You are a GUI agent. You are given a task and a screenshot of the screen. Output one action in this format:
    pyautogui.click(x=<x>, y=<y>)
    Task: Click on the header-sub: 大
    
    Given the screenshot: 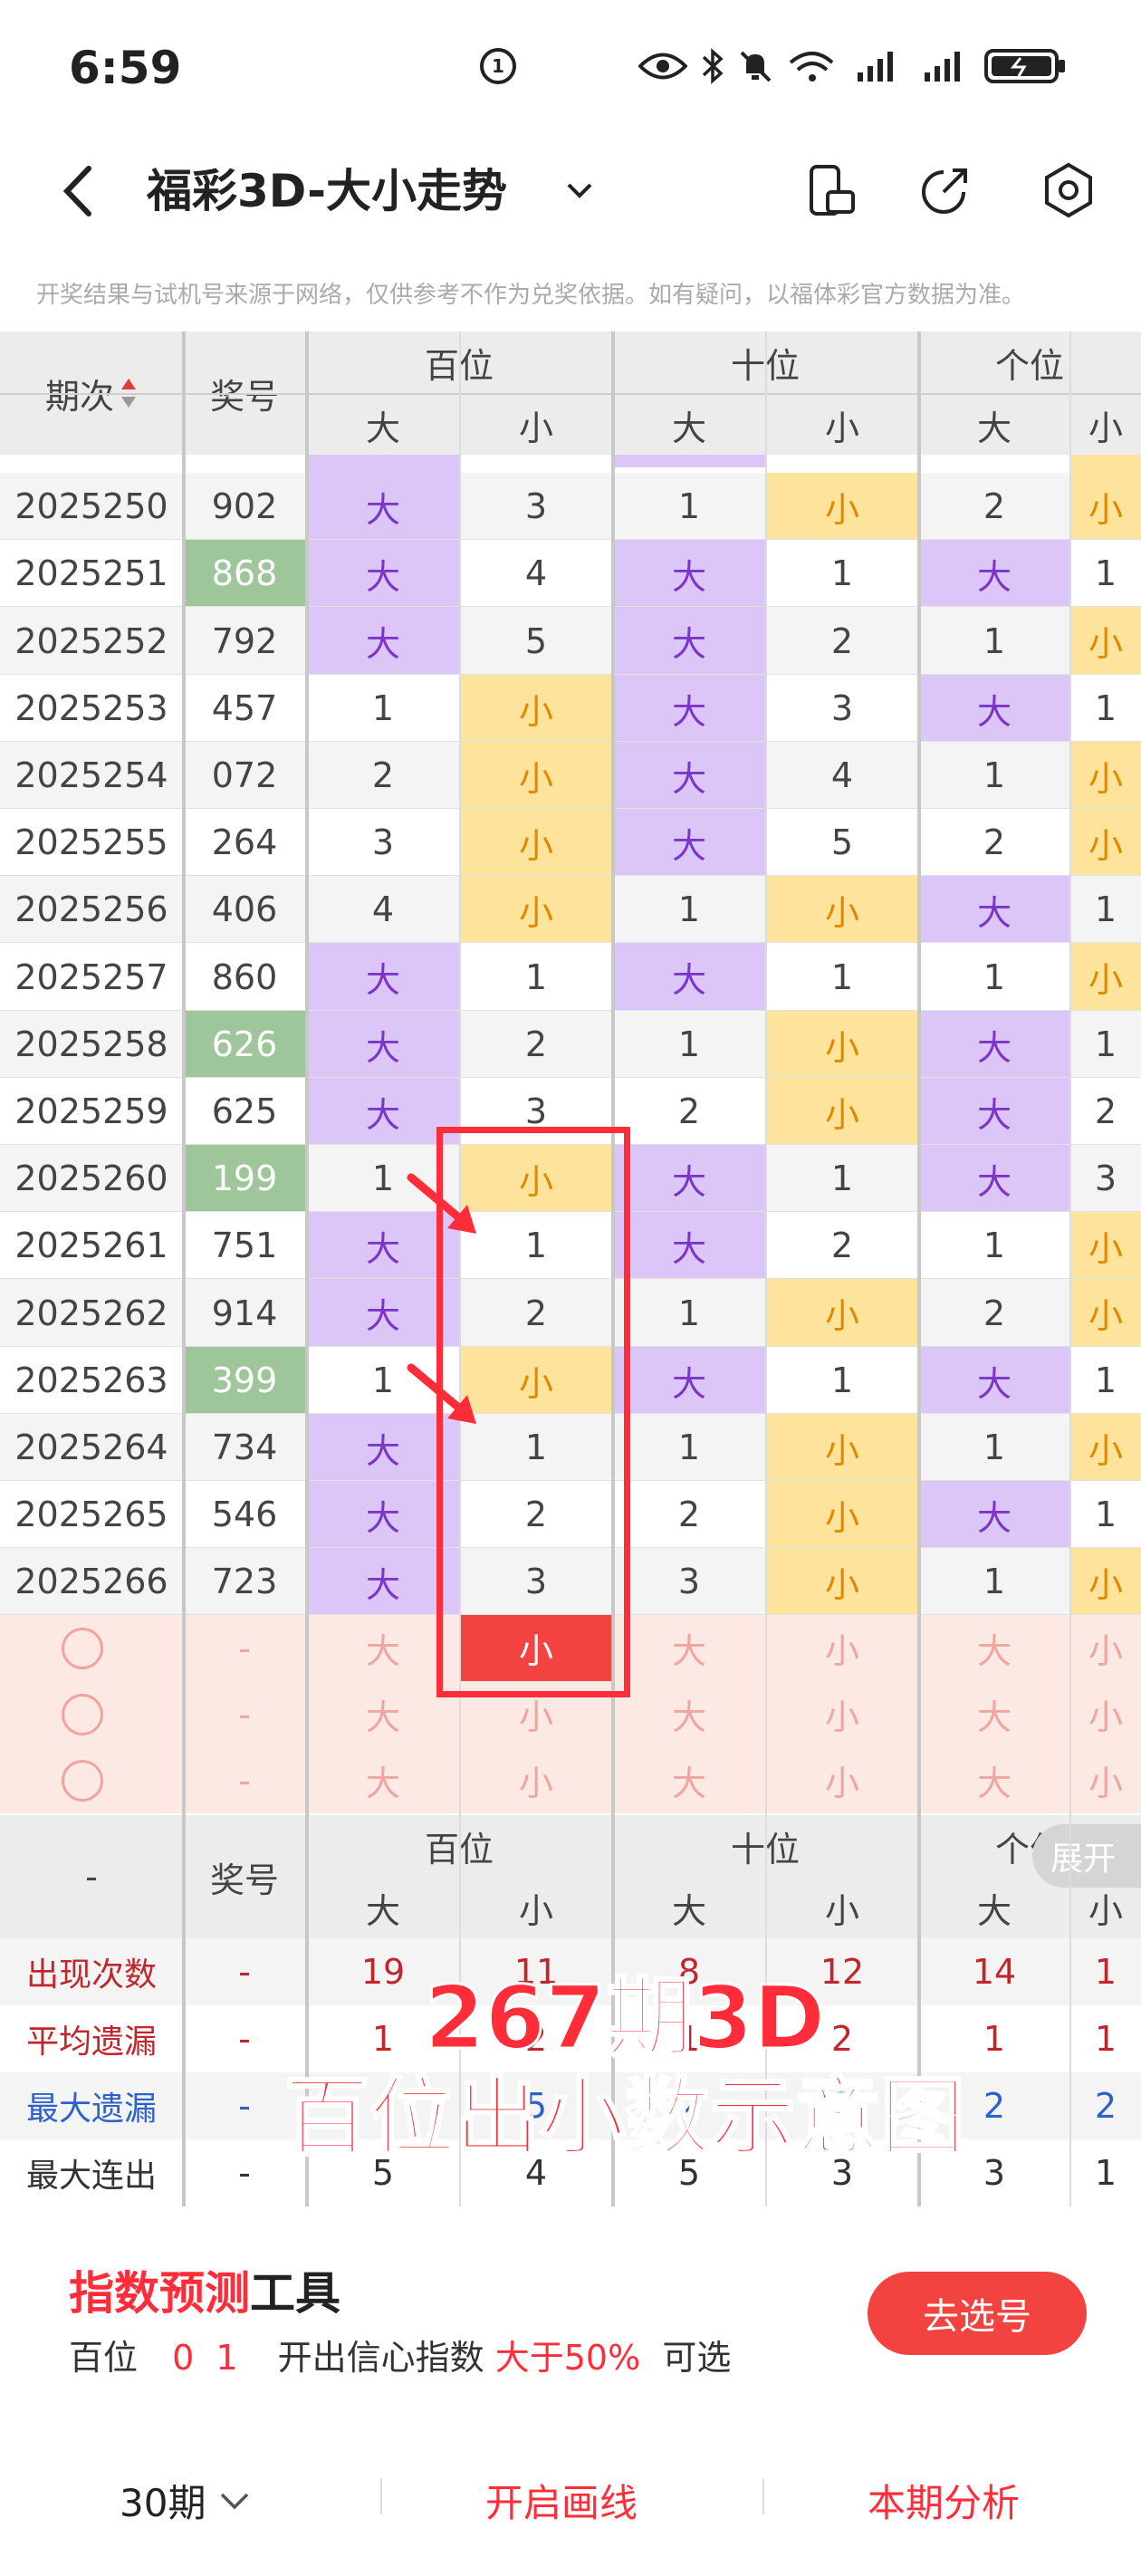 What is the action you would take?
    pyautogui.click(x=383, y=425)
    